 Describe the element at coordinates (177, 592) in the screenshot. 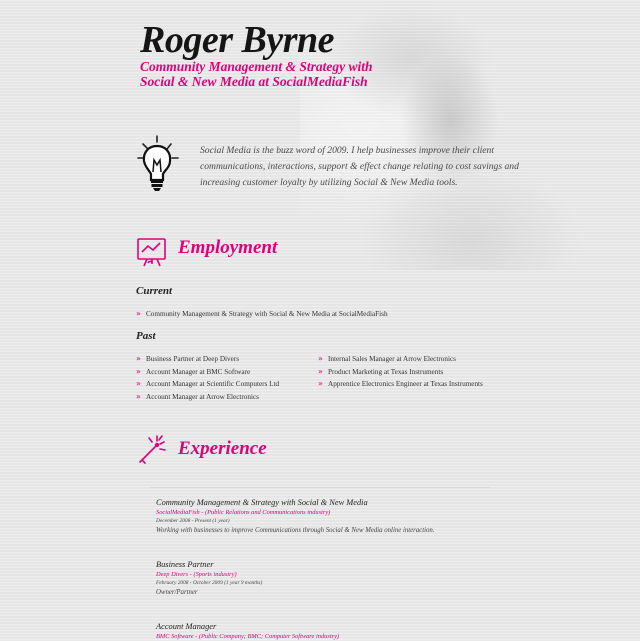

I see `experience-description: Owner/Partner` at that location.